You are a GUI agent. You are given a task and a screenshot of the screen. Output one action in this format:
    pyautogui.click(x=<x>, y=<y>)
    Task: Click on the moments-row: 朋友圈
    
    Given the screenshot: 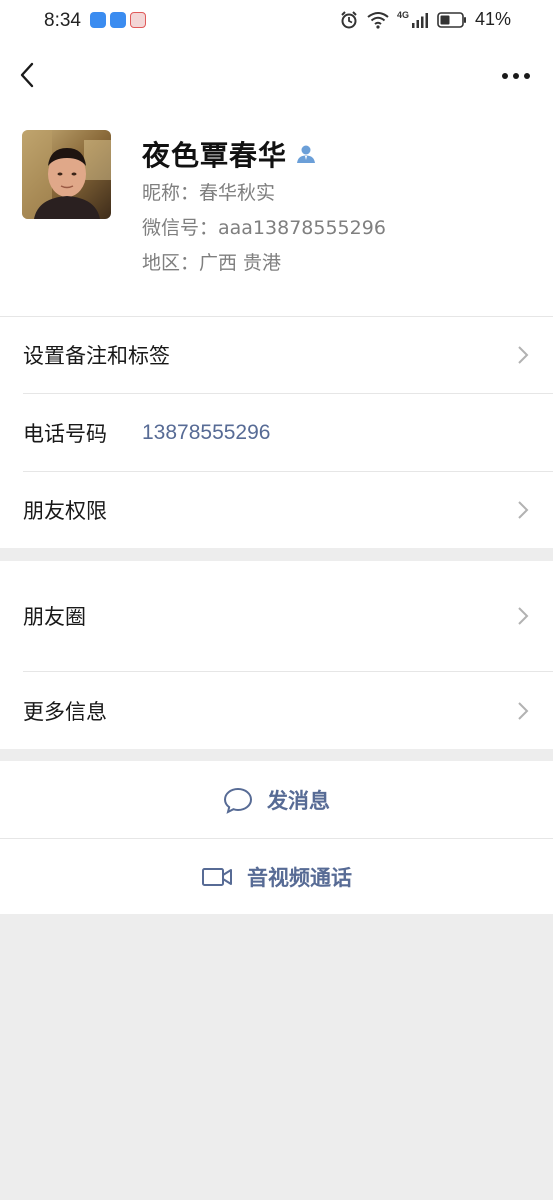 What is the action you would take?
    pyautogui.click(x=276, y=616)
    